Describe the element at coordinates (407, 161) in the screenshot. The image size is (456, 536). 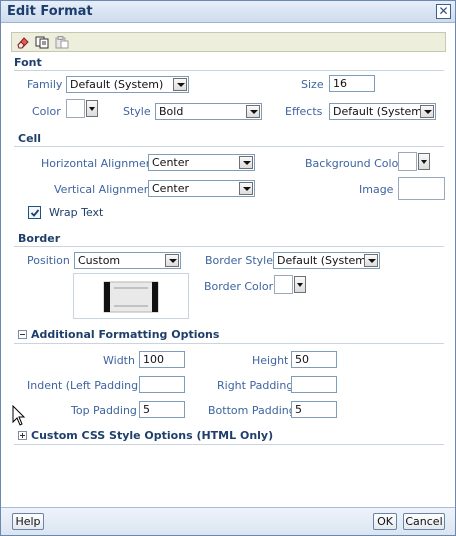
I see `background-color-swatch` at that location.